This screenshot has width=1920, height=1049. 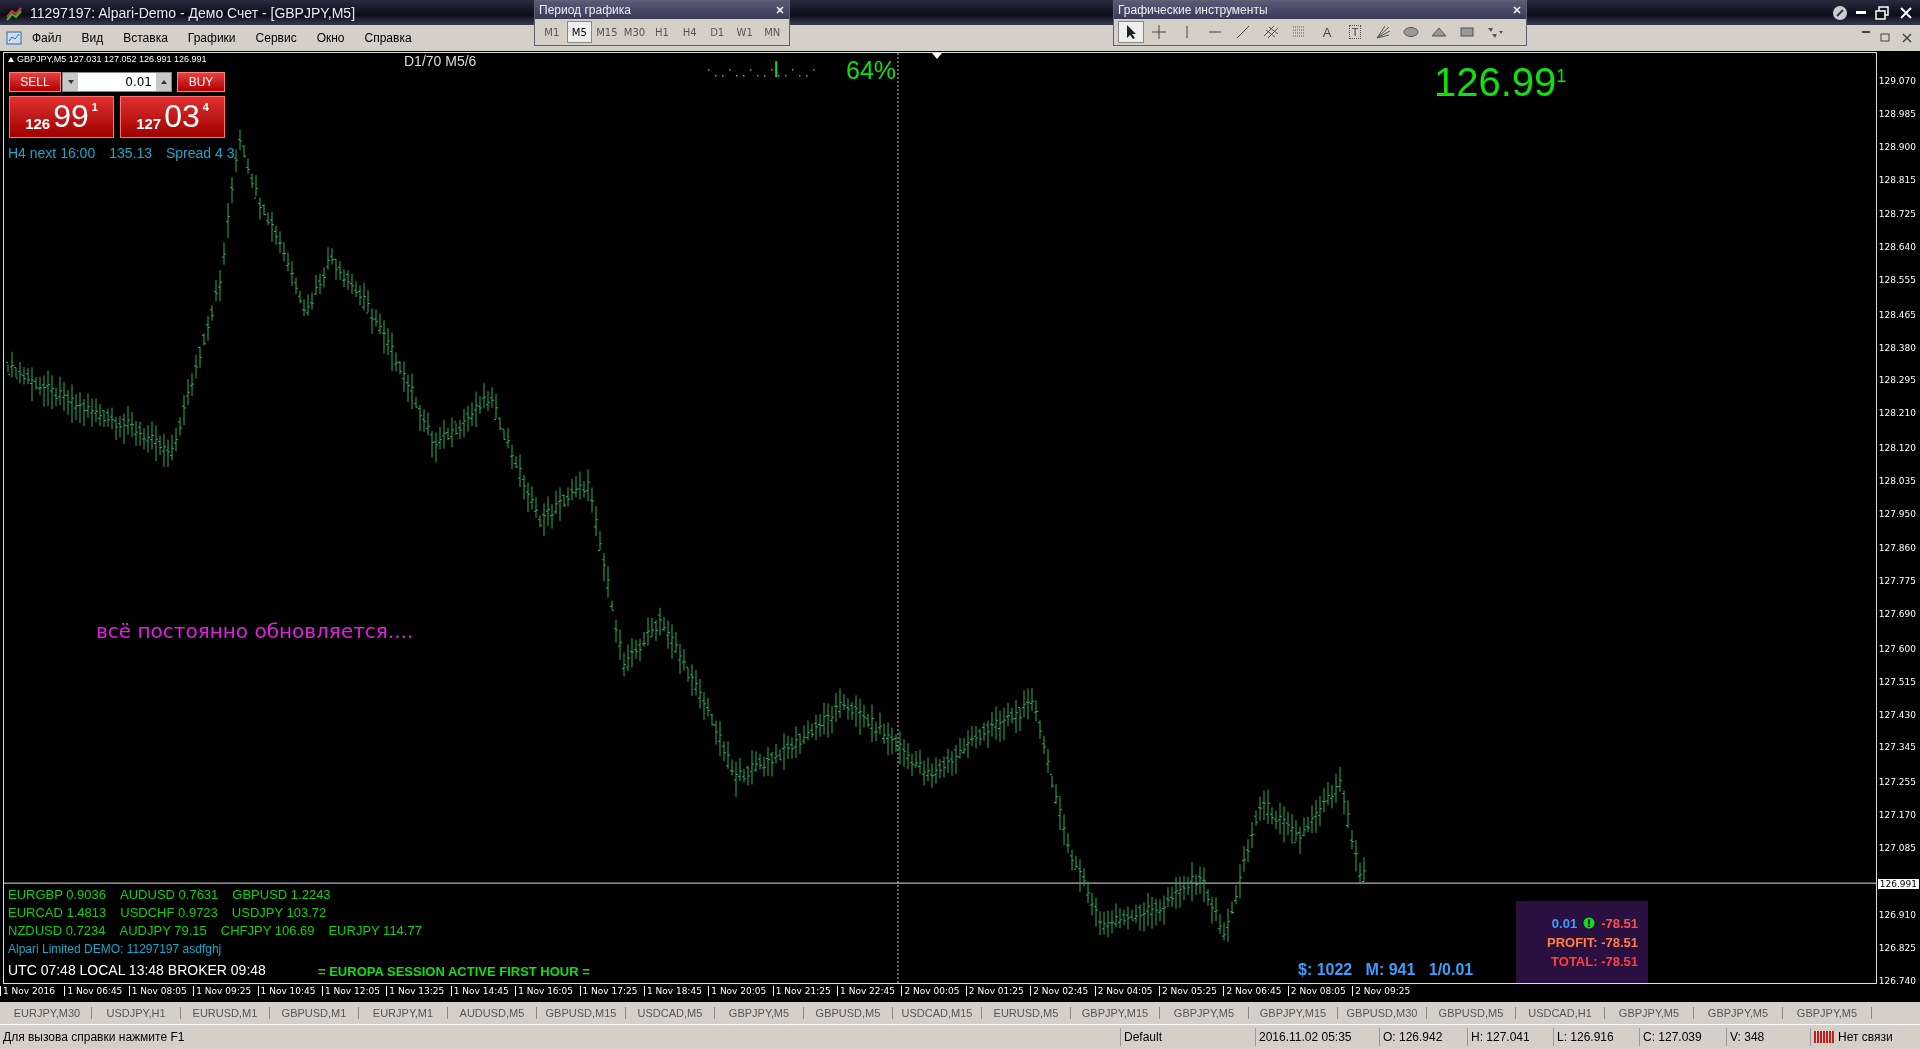 What do you see at coordinates (57, 894) in the screenshot?
I see `quote-text: EURGBP 0.9036` at bounding box center [57, 894].